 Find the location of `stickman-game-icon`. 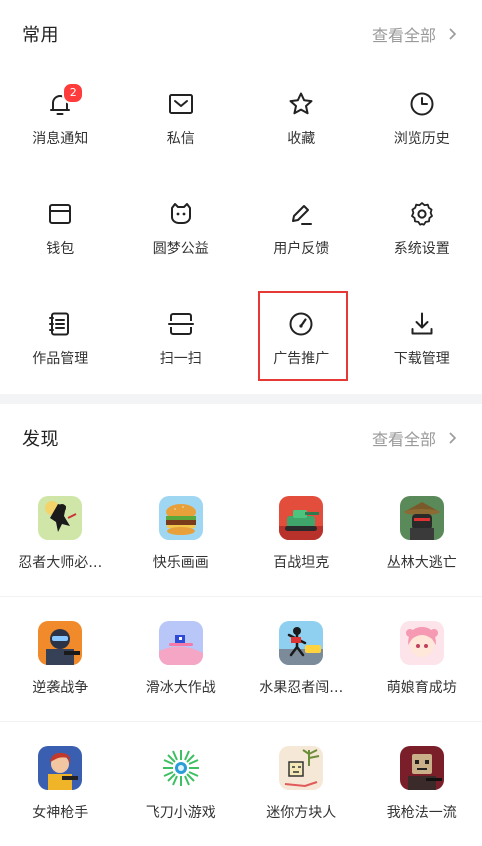

stickman-game-icon is located at coordinates (301, 643).